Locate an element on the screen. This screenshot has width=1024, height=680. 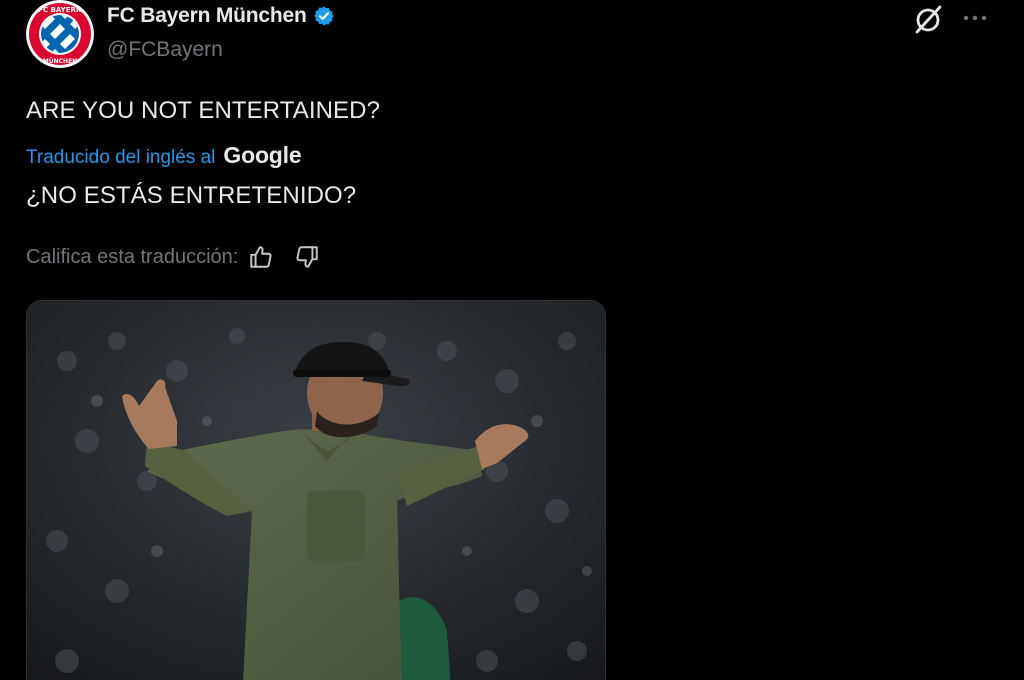
author-name-link: FC Bayern München is located at coordinates (221, 16).